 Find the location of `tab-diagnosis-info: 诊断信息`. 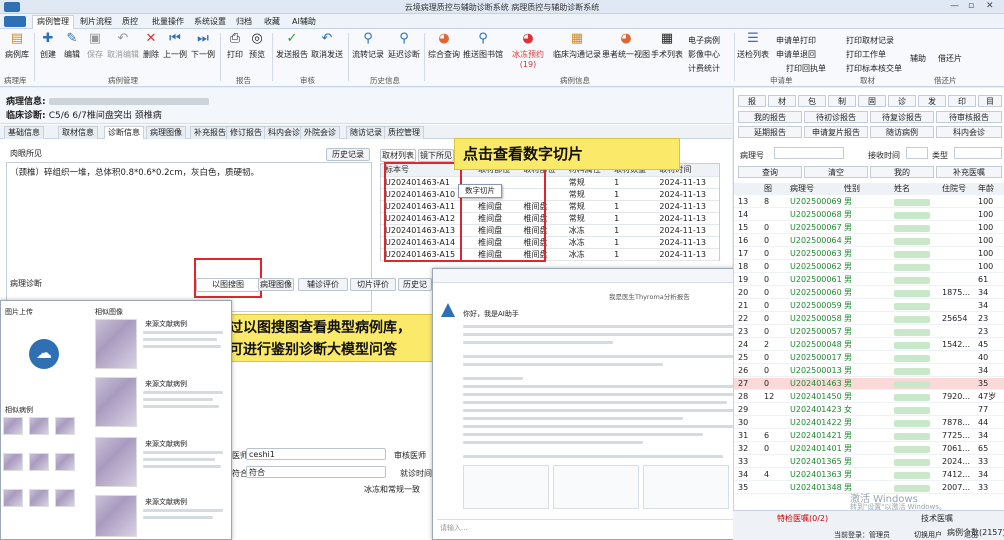

tab-diagnosis-info: 诊断信息 is located at coordinates (124, 132).